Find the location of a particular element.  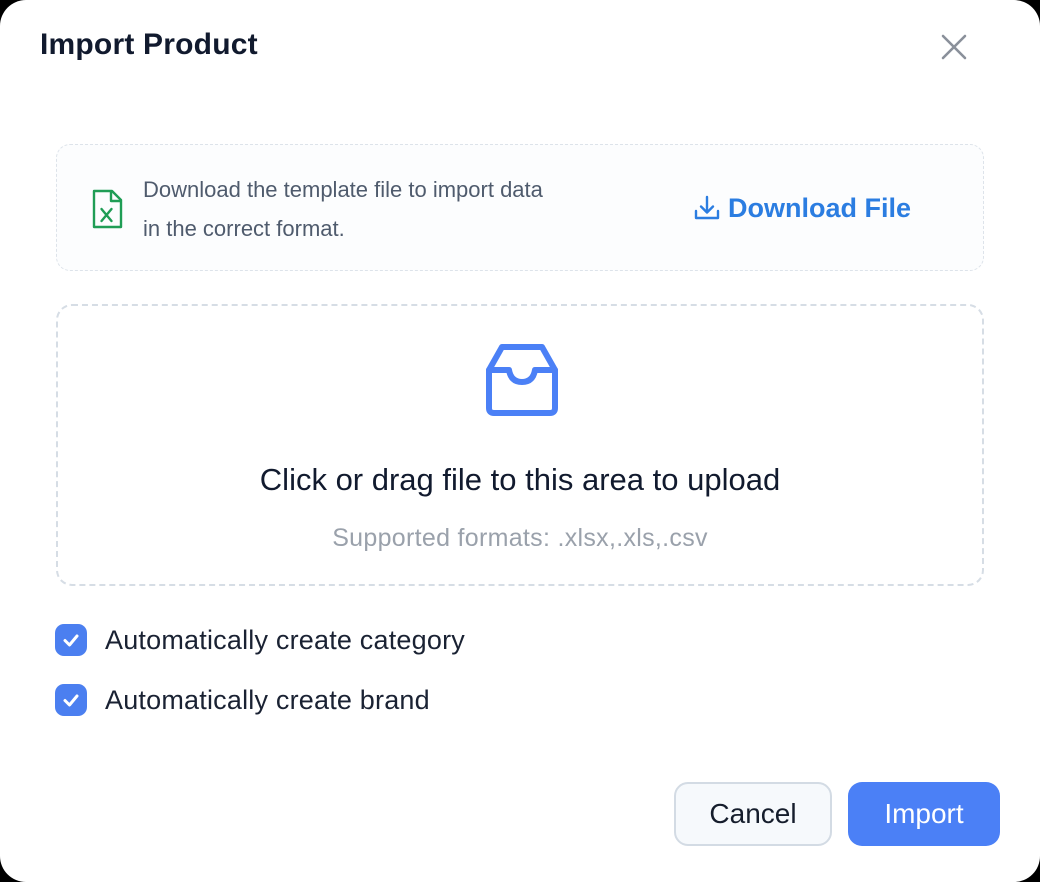

auto-create-brand-option: Automatically create brand is located at coordinates (242, 700).